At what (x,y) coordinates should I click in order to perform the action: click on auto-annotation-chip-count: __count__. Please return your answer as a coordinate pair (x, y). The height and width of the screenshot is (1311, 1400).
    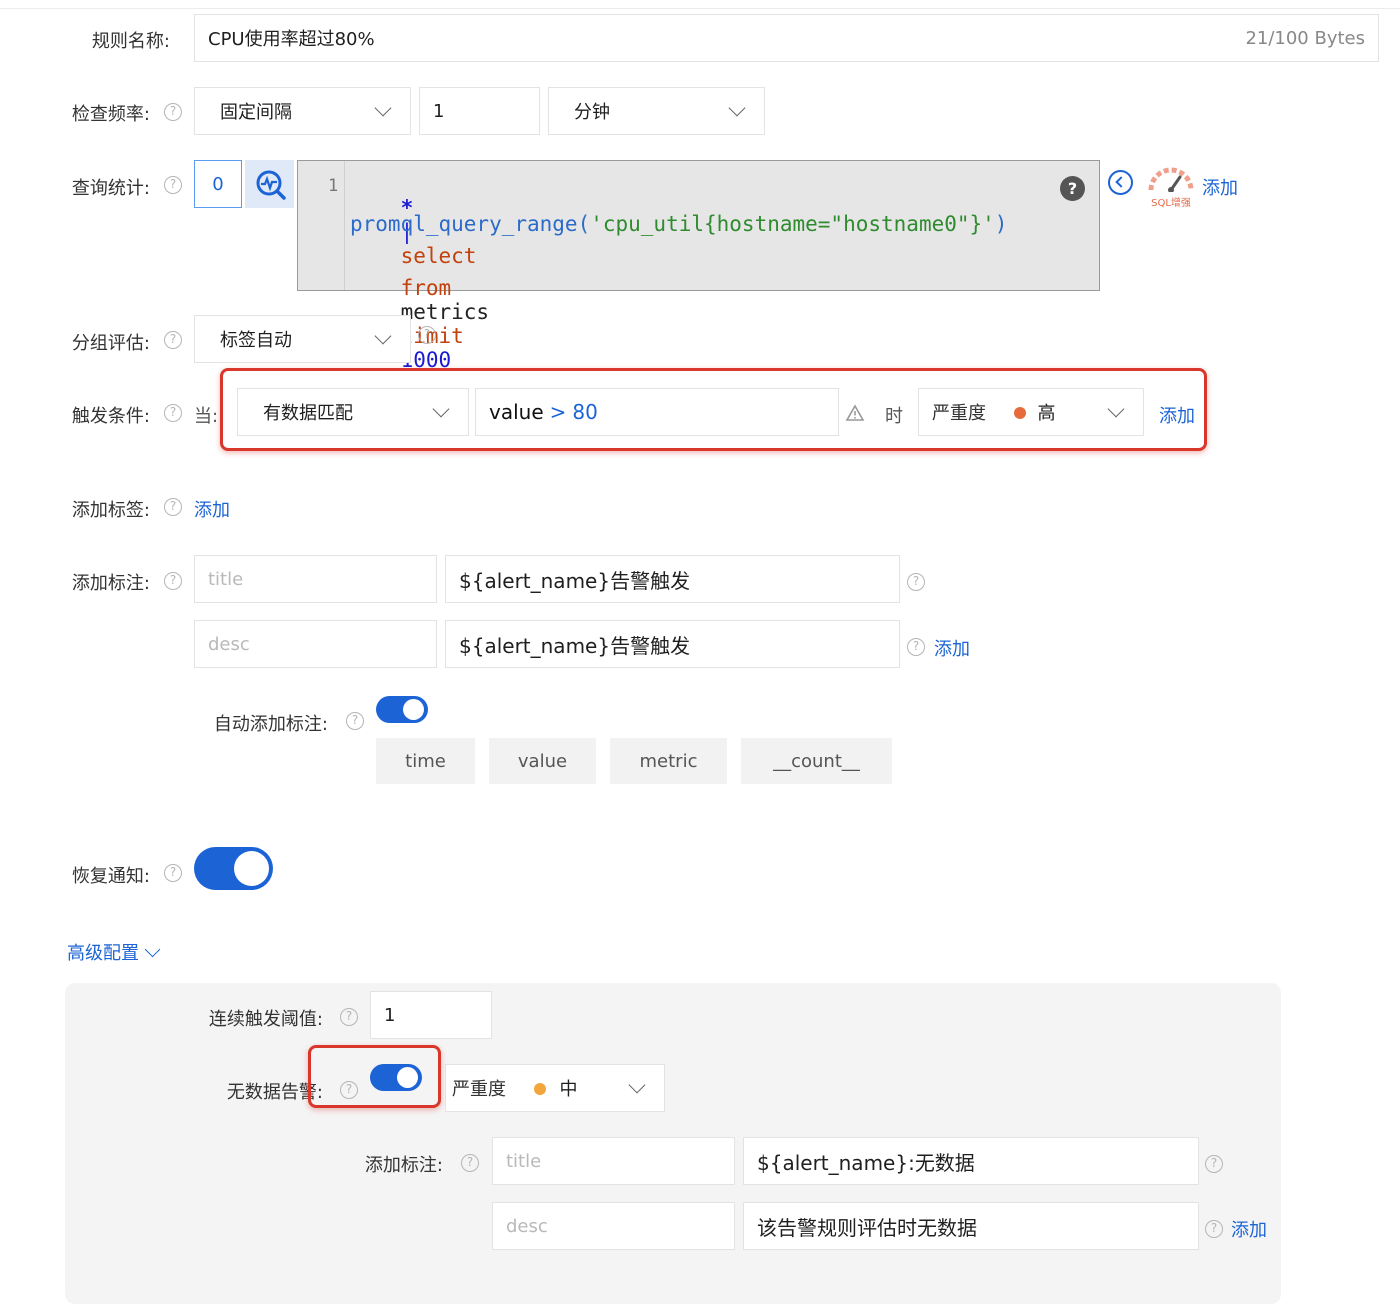
    Looking at the image, I should click on (816, 761).